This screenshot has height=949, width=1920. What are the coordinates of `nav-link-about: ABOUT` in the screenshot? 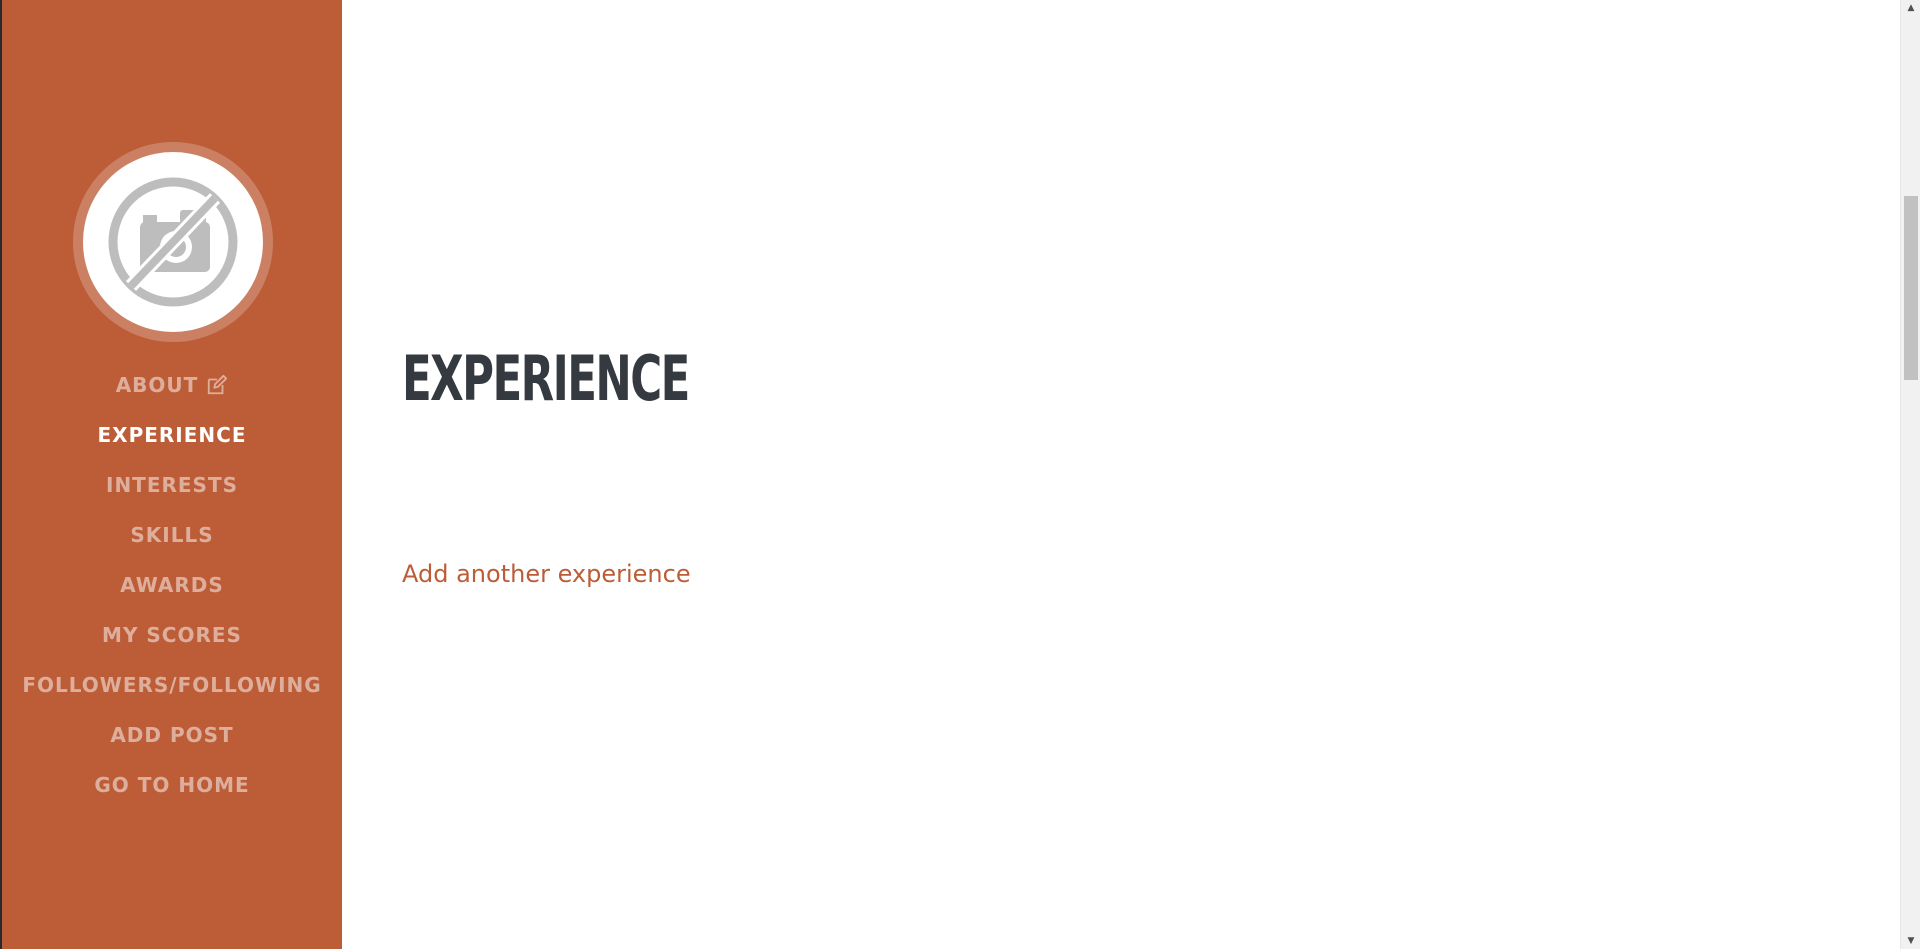 It's located at (172, 385).